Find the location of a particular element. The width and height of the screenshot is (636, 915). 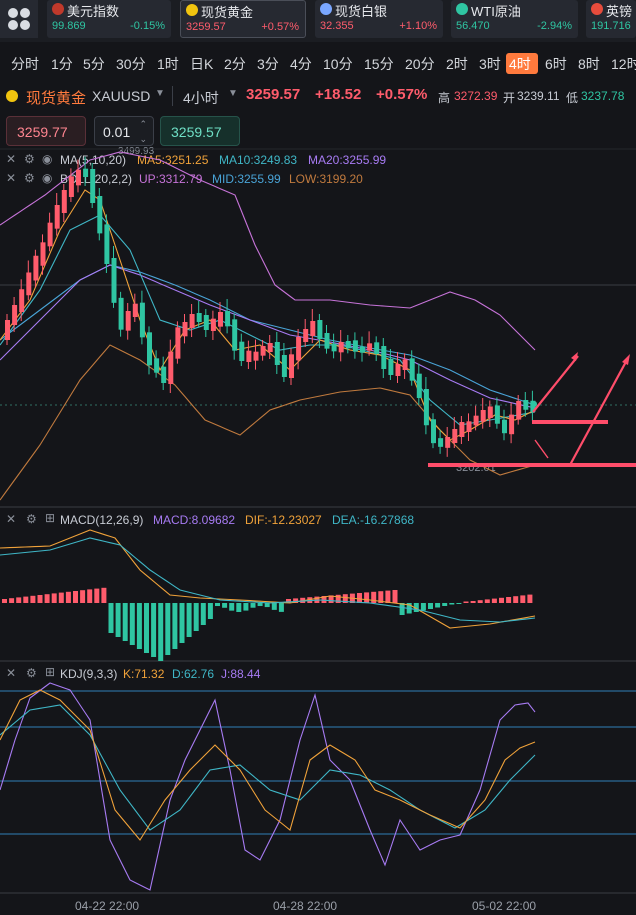

macd-dif-line is located at coordinates (268, 579).